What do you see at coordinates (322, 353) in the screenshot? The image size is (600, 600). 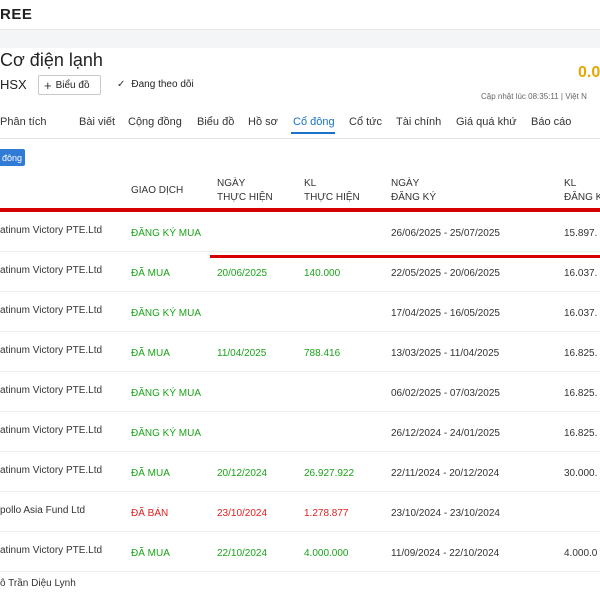 I see `exec-volume: 788.416` at bounding box center [322, 353].